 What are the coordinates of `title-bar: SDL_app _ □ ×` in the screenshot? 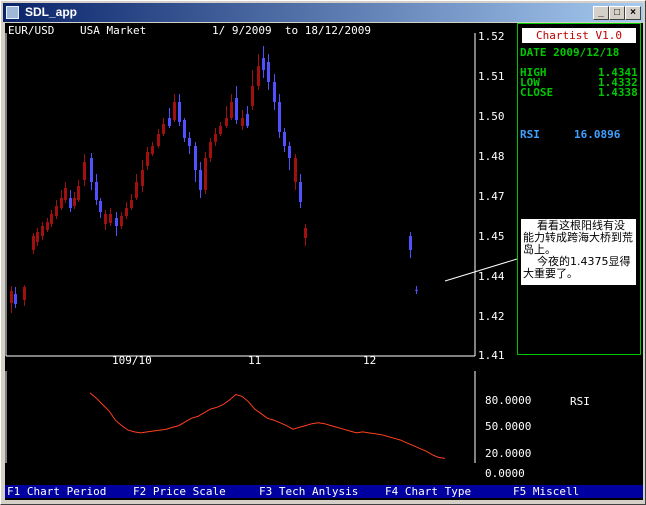 It's located at (323, 12).